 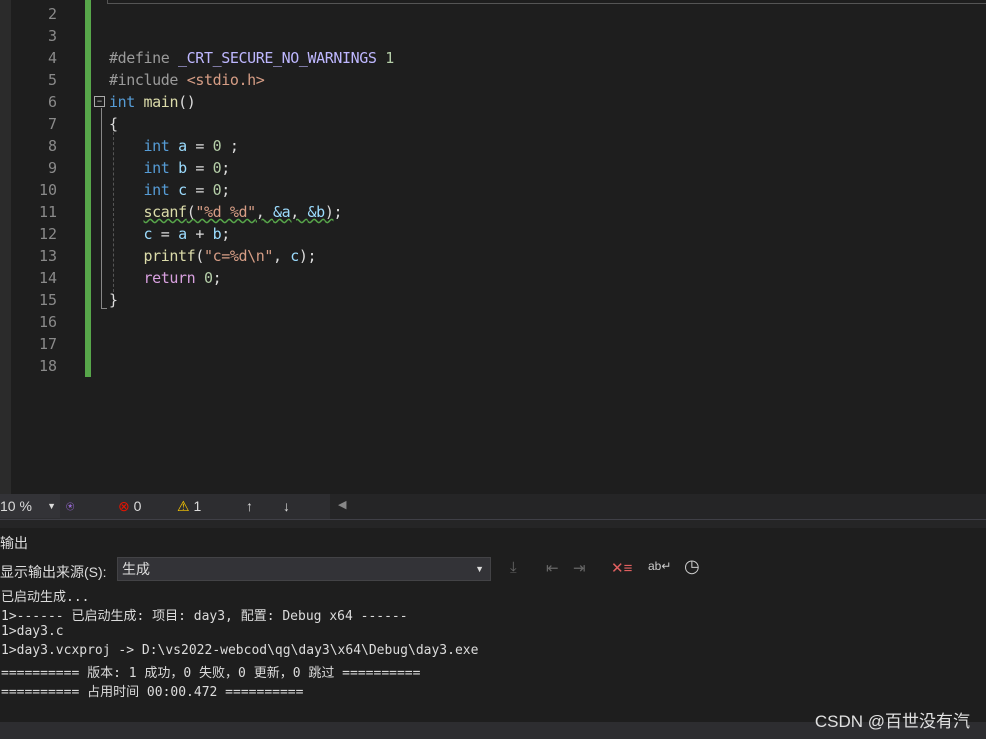 What do you see at coordinates (47, 300) in the screenshot?
I see `line-number: 15` at bounding box center [47, 300].